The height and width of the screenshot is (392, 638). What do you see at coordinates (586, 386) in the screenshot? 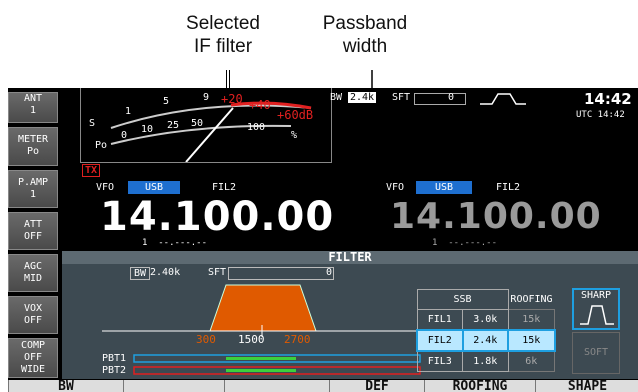
I see `function-key-shape: SHAPE` at bounding box center [586, 386].